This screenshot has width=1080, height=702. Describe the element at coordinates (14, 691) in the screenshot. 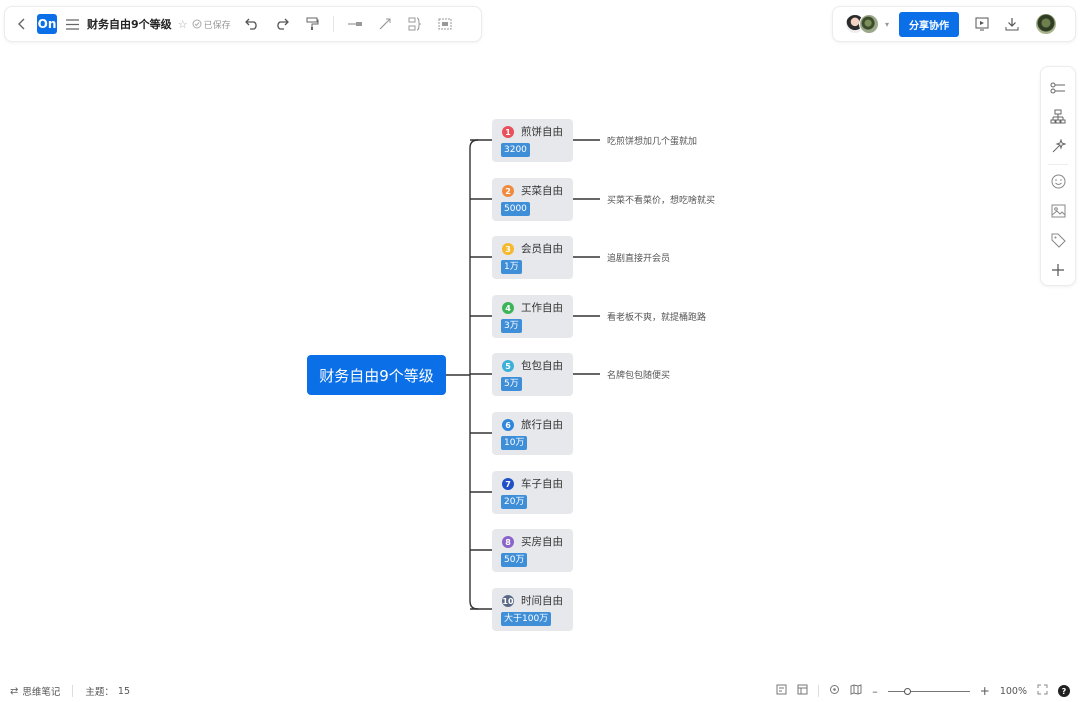

I see `mode-switch-icon: ⇄` at that location.